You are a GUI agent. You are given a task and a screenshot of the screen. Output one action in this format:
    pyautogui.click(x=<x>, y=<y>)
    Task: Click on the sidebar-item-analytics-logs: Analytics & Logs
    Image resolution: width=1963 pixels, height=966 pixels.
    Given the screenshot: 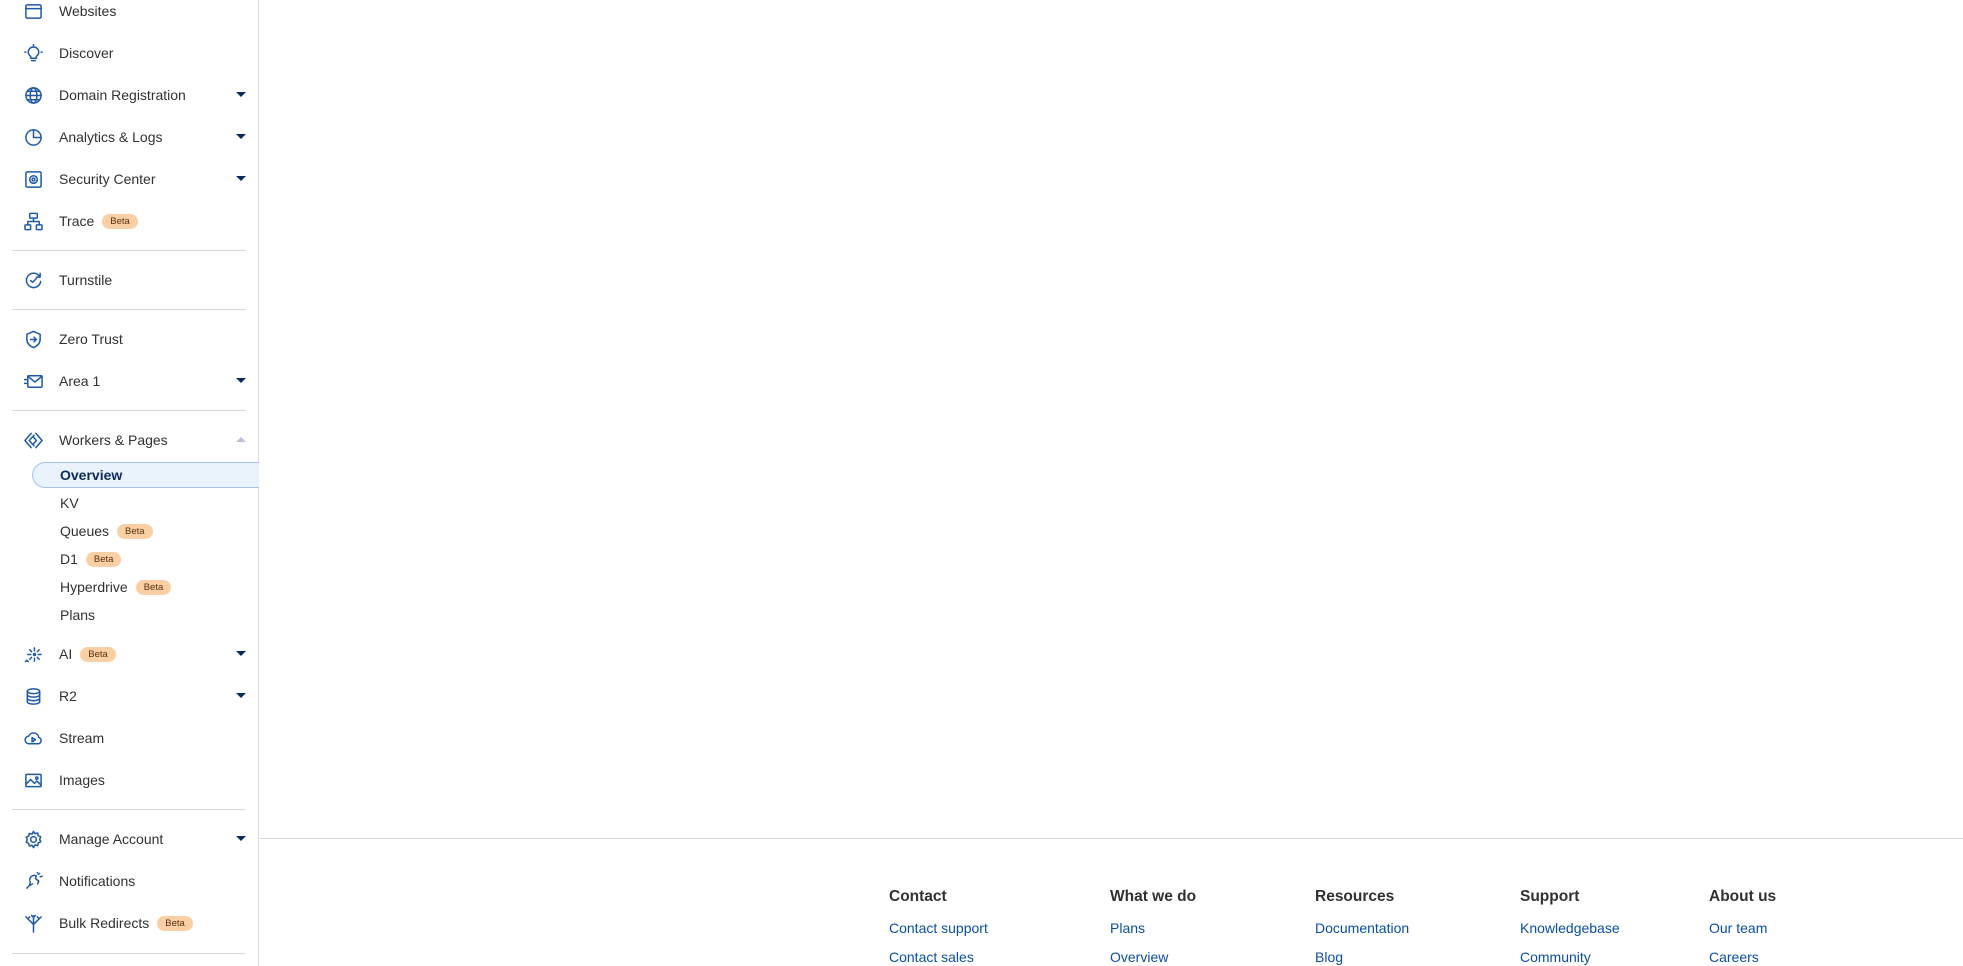 What is the action you would take?
    pyautogui.click(x=129, y=137)
    